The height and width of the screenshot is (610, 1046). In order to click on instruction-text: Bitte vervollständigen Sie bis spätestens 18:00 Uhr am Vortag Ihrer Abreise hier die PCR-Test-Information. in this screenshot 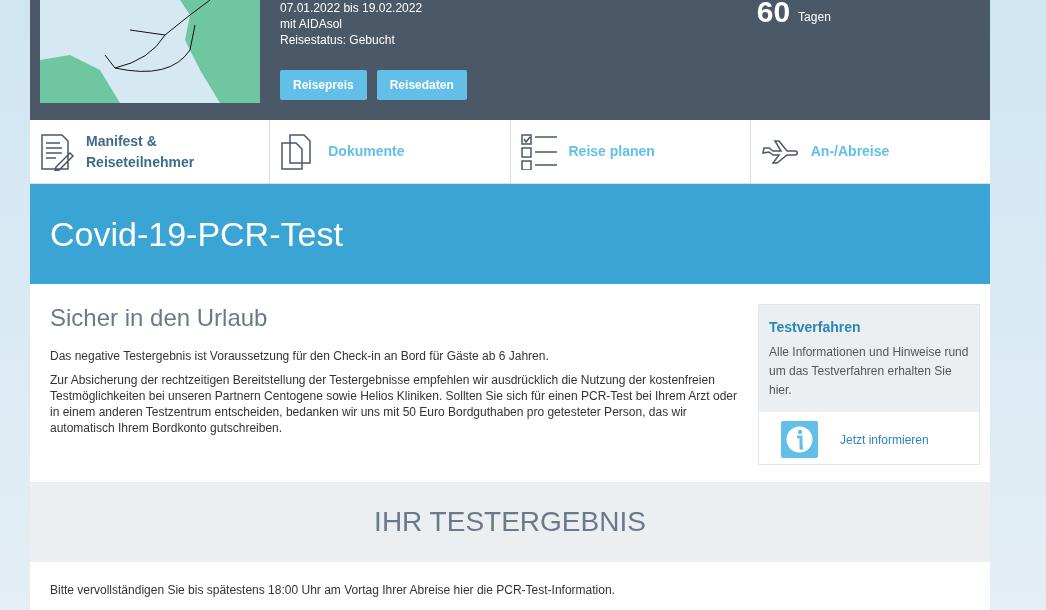, I will do `click(333, 590)`.